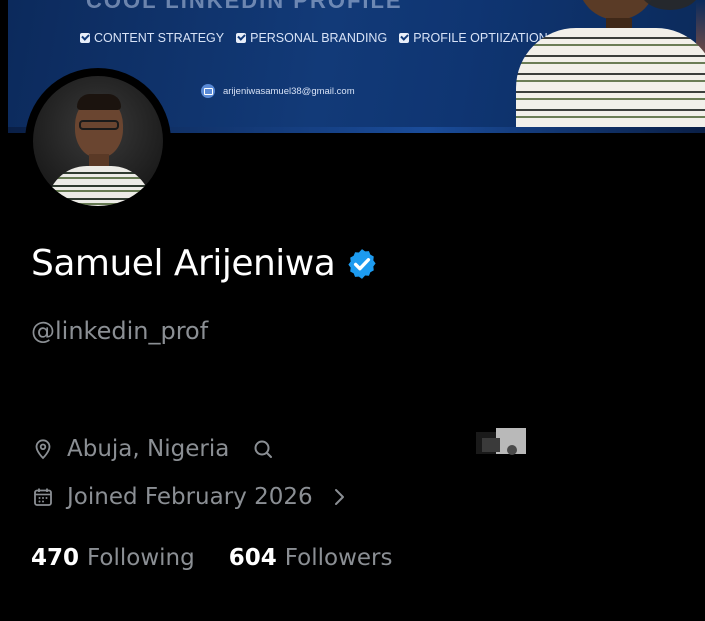  I want to click on banner-tag-label: PERSONAL BRANDING, so click(319, 38).